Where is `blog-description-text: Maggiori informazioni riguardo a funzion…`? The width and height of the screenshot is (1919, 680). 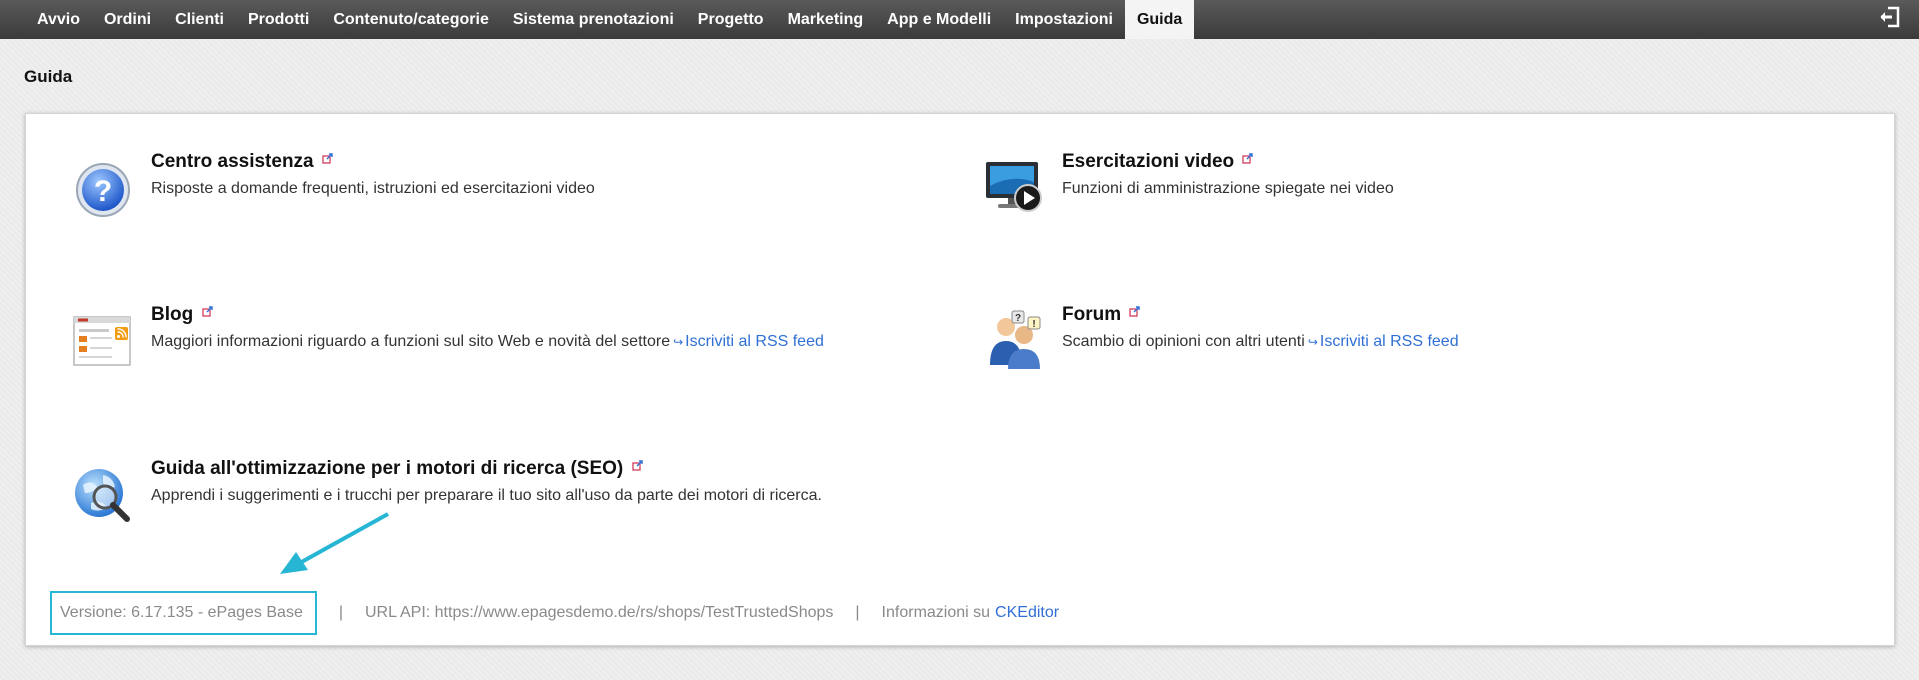 blog-description-text: Maggiori informazioni riguardo a funzion… is located at coordinates (411, 341).